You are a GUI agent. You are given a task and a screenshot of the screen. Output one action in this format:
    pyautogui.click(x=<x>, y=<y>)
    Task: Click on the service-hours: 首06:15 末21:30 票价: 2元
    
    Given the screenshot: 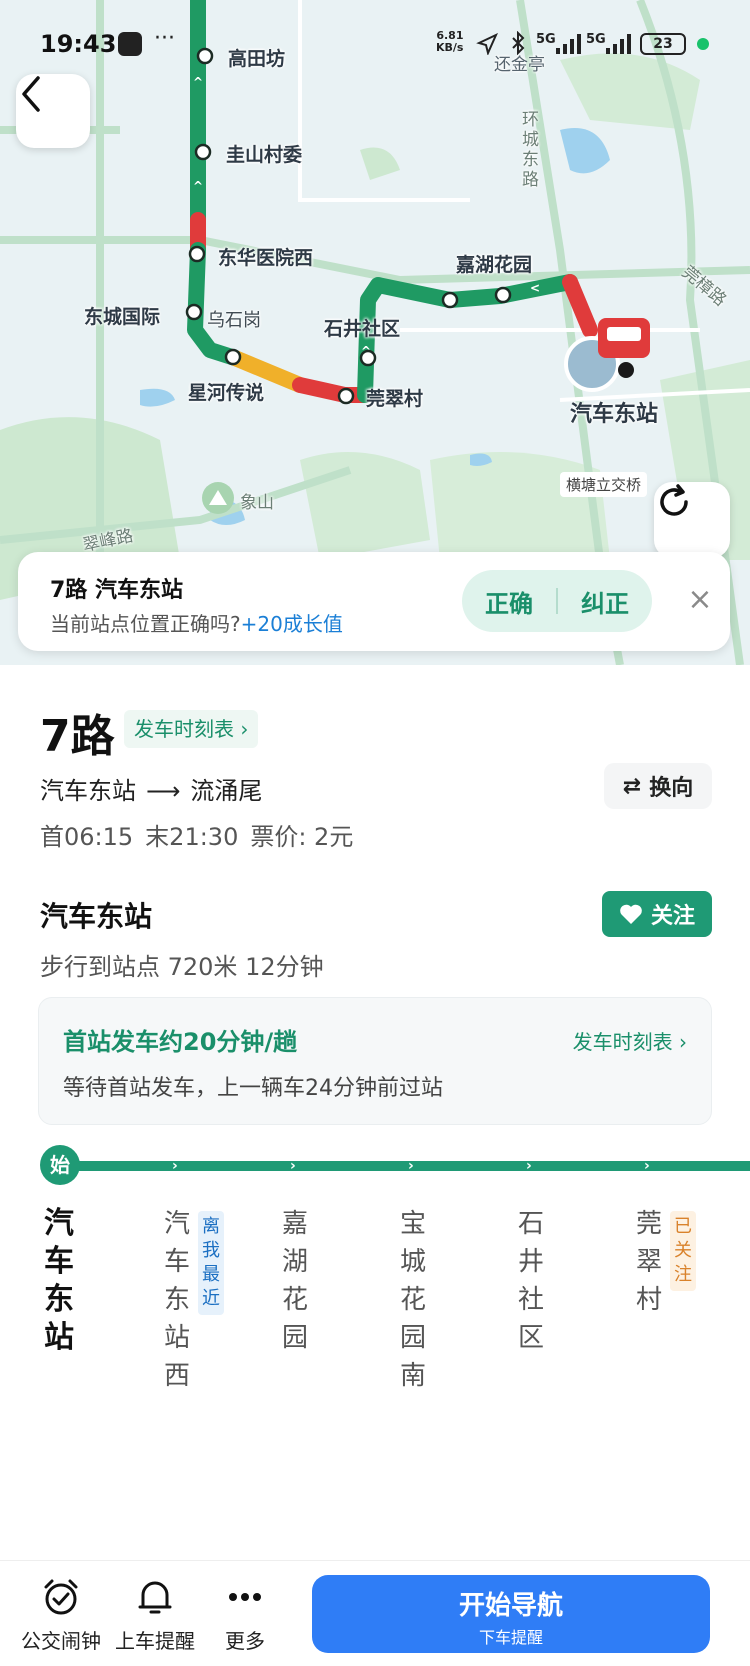 What is the action you would take?
    pyautogui.click(x=202, y=834)
    